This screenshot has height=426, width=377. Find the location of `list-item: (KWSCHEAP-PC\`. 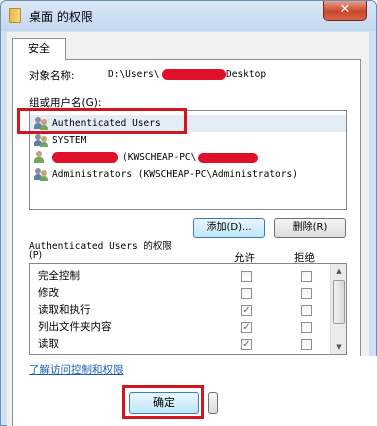

list-item: (KWSCHEAP-PC\ is located at coordinates (188, 157).